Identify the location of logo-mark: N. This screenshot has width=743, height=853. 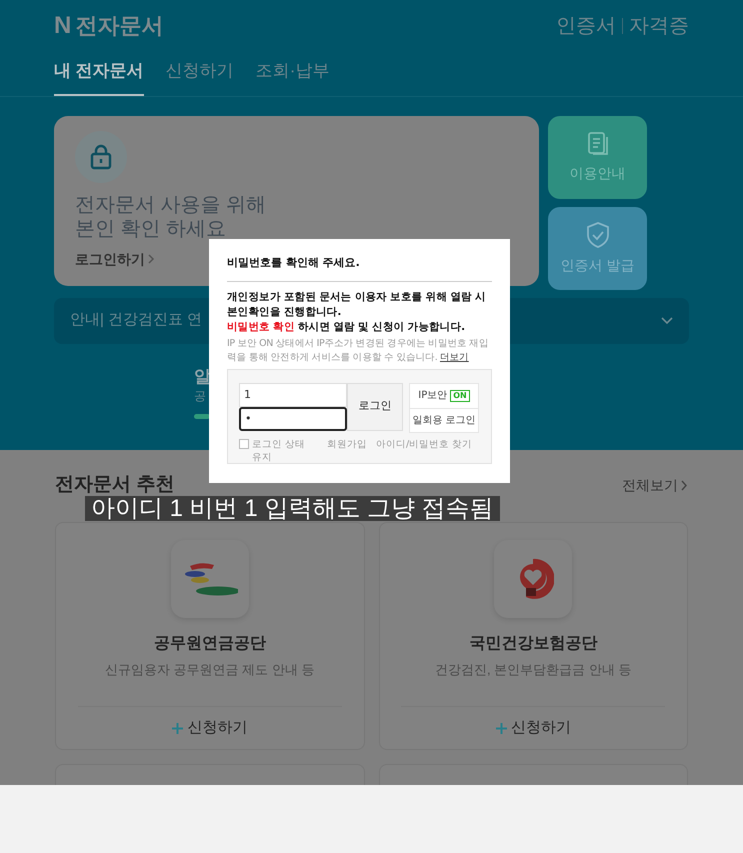
(63, 26).